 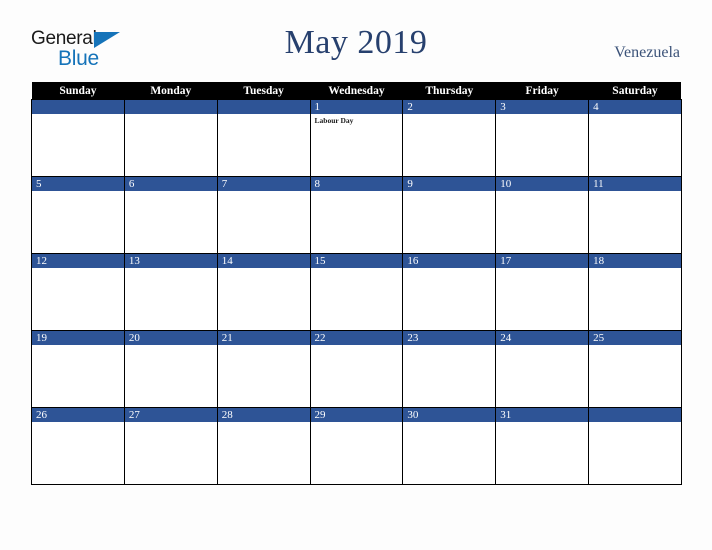 I want to click on weekday-header-thursday: Thursday, so click(x=449, y=91).